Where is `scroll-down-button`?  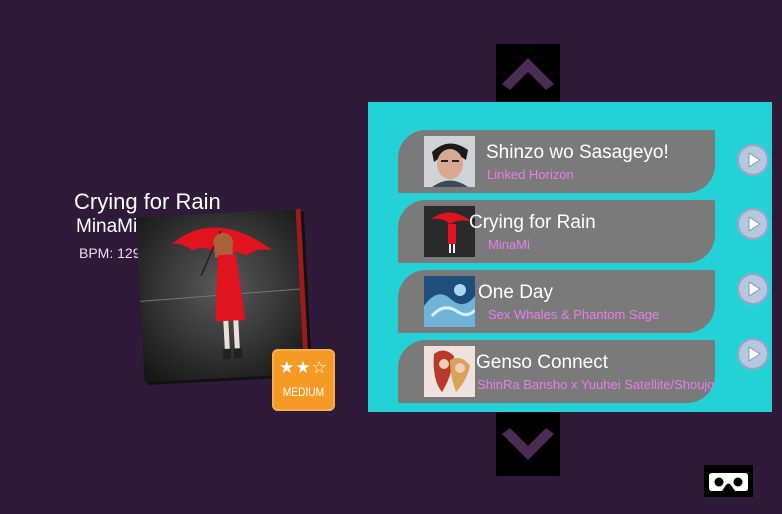
scroll-down-button is located at coordinates (528, 444).